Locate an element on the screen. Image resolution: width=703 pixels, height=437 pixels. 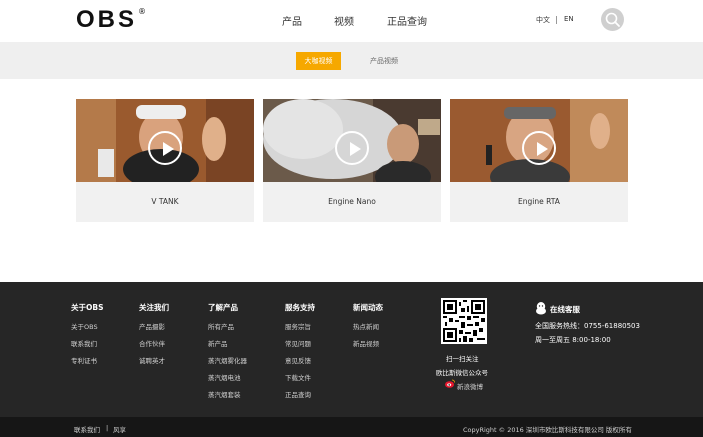
footer-col-title: 关于OBS is located at coordinates (87, 307).